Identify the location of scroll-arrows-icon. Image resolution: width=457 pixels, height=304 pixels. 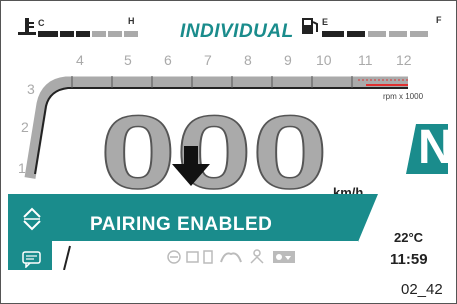
(32, 219).